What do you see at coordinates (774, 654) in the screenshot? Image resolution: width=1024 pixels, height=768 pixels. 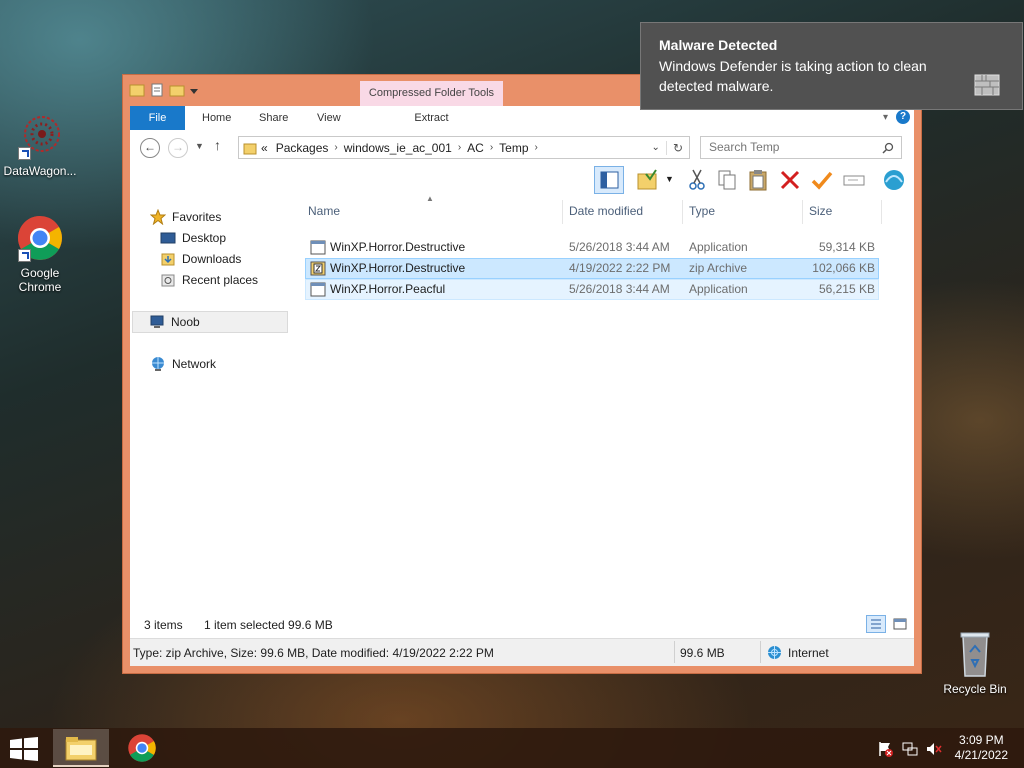 I see `globe-icon` at bounding box center [774, 654].